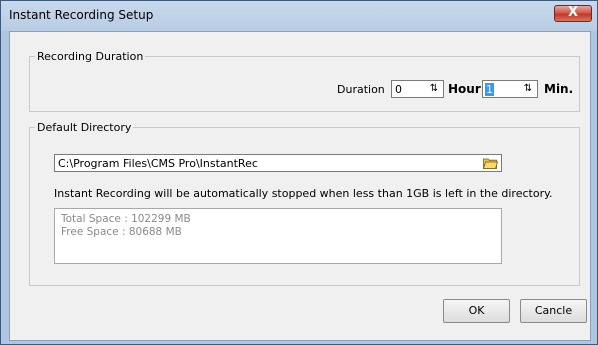 The width and height of the screenshot is (598, 345). Describe the element at coordinates (126, 219) in the screenshot. I see `total-space-text: Total Space : 102299 MB` at that location.